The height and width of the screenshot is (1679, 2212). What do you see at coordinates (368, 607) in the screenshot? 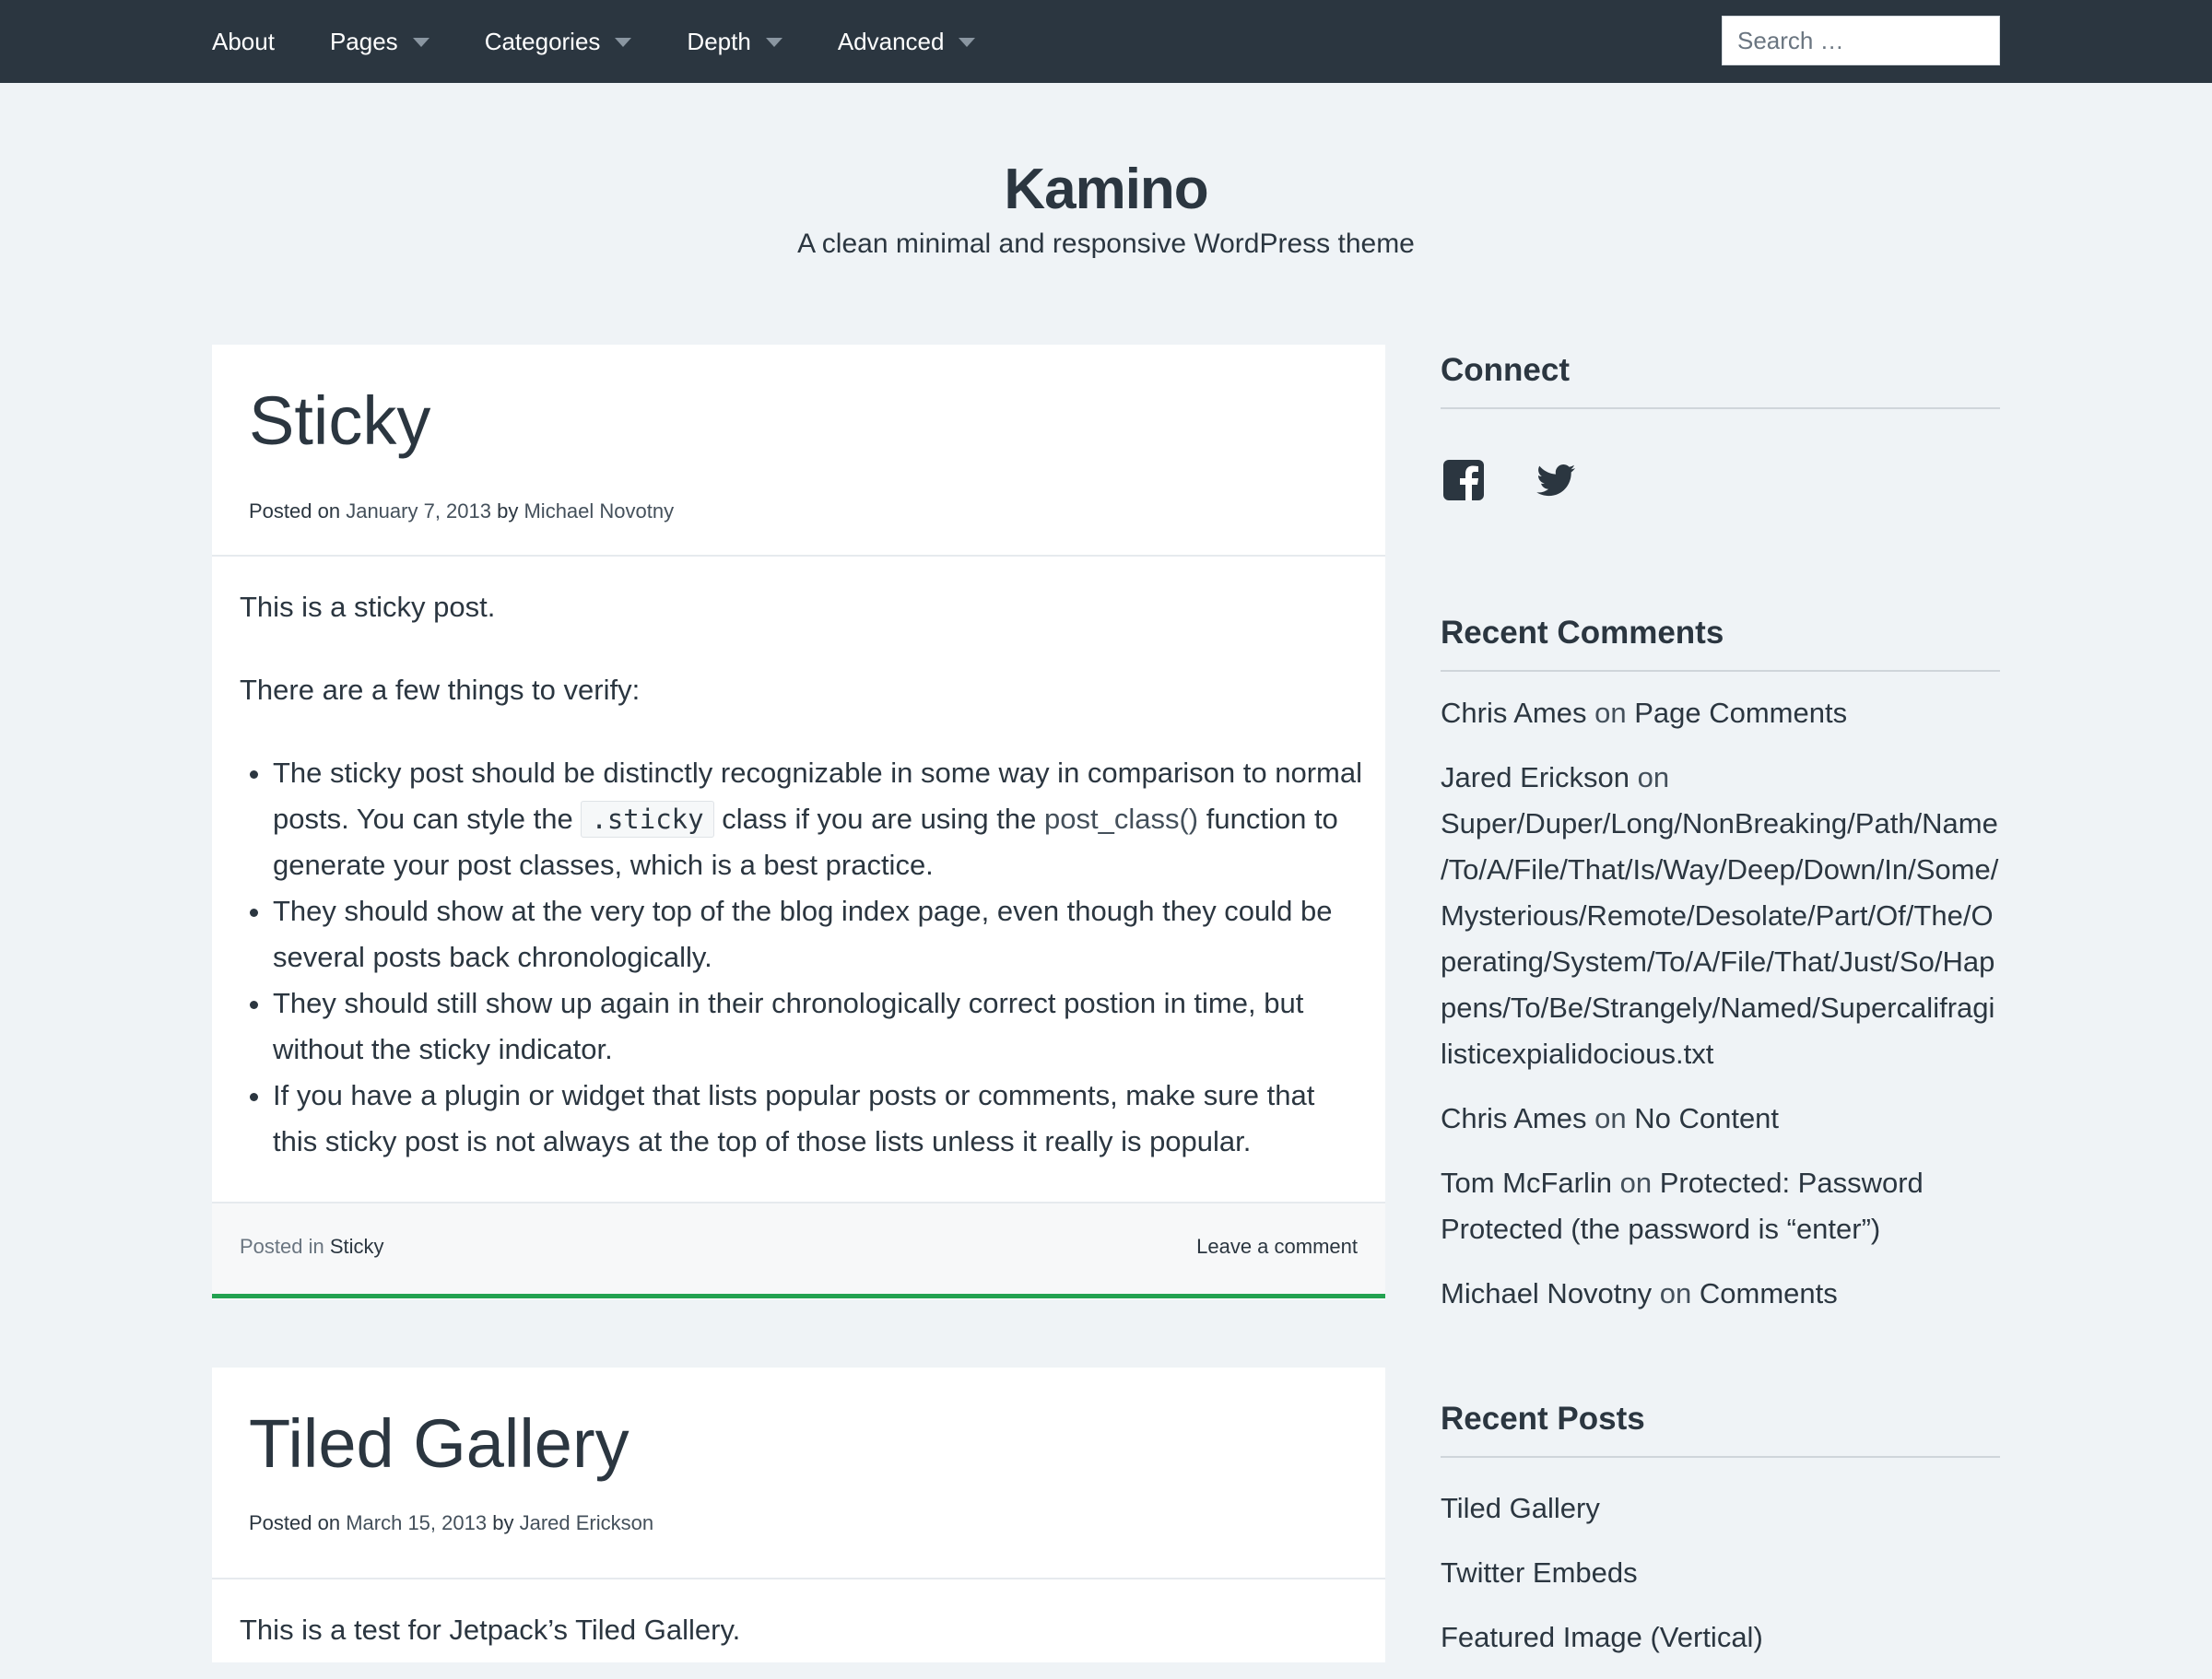
I see `post-paragraph: This is a sticky post.` at bounding box center [368, 607].